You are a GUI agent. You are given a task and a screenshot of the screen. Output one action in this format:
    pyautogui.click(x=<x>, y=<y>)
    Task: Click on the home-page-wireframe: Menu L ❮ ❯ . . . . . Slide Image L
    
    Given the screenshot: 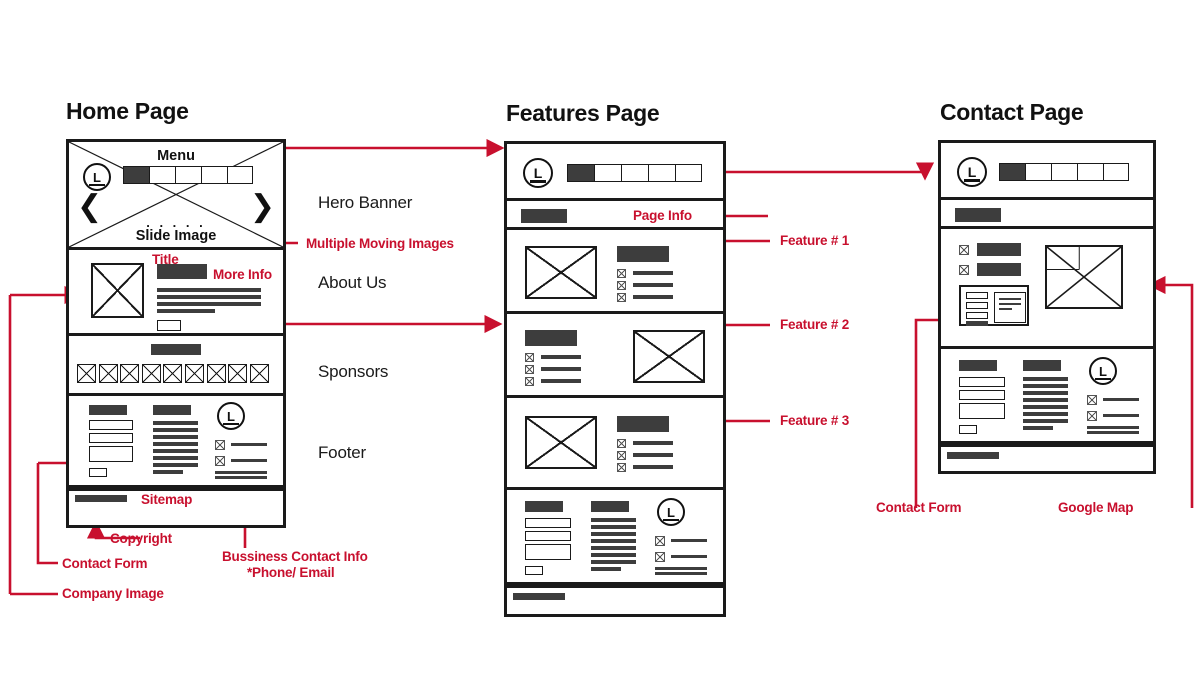 What is the action you would take?
    pyautogui.click(x=176, y=333)
    